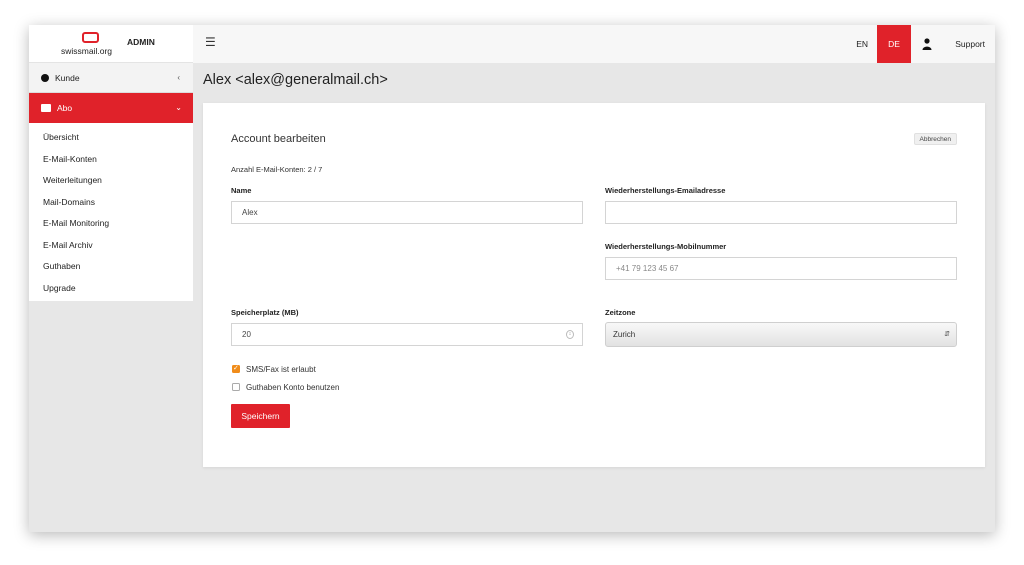  I want to click on storage-value: 20, so click(246, 334).